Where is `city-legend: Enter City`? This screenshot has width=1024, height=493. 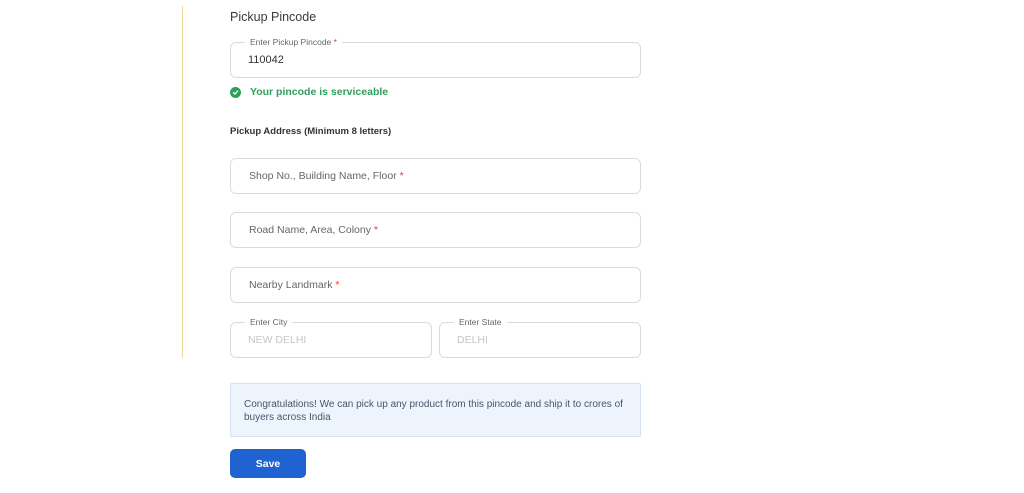
city-legend: Enter City is located at coordinates (269, 322).